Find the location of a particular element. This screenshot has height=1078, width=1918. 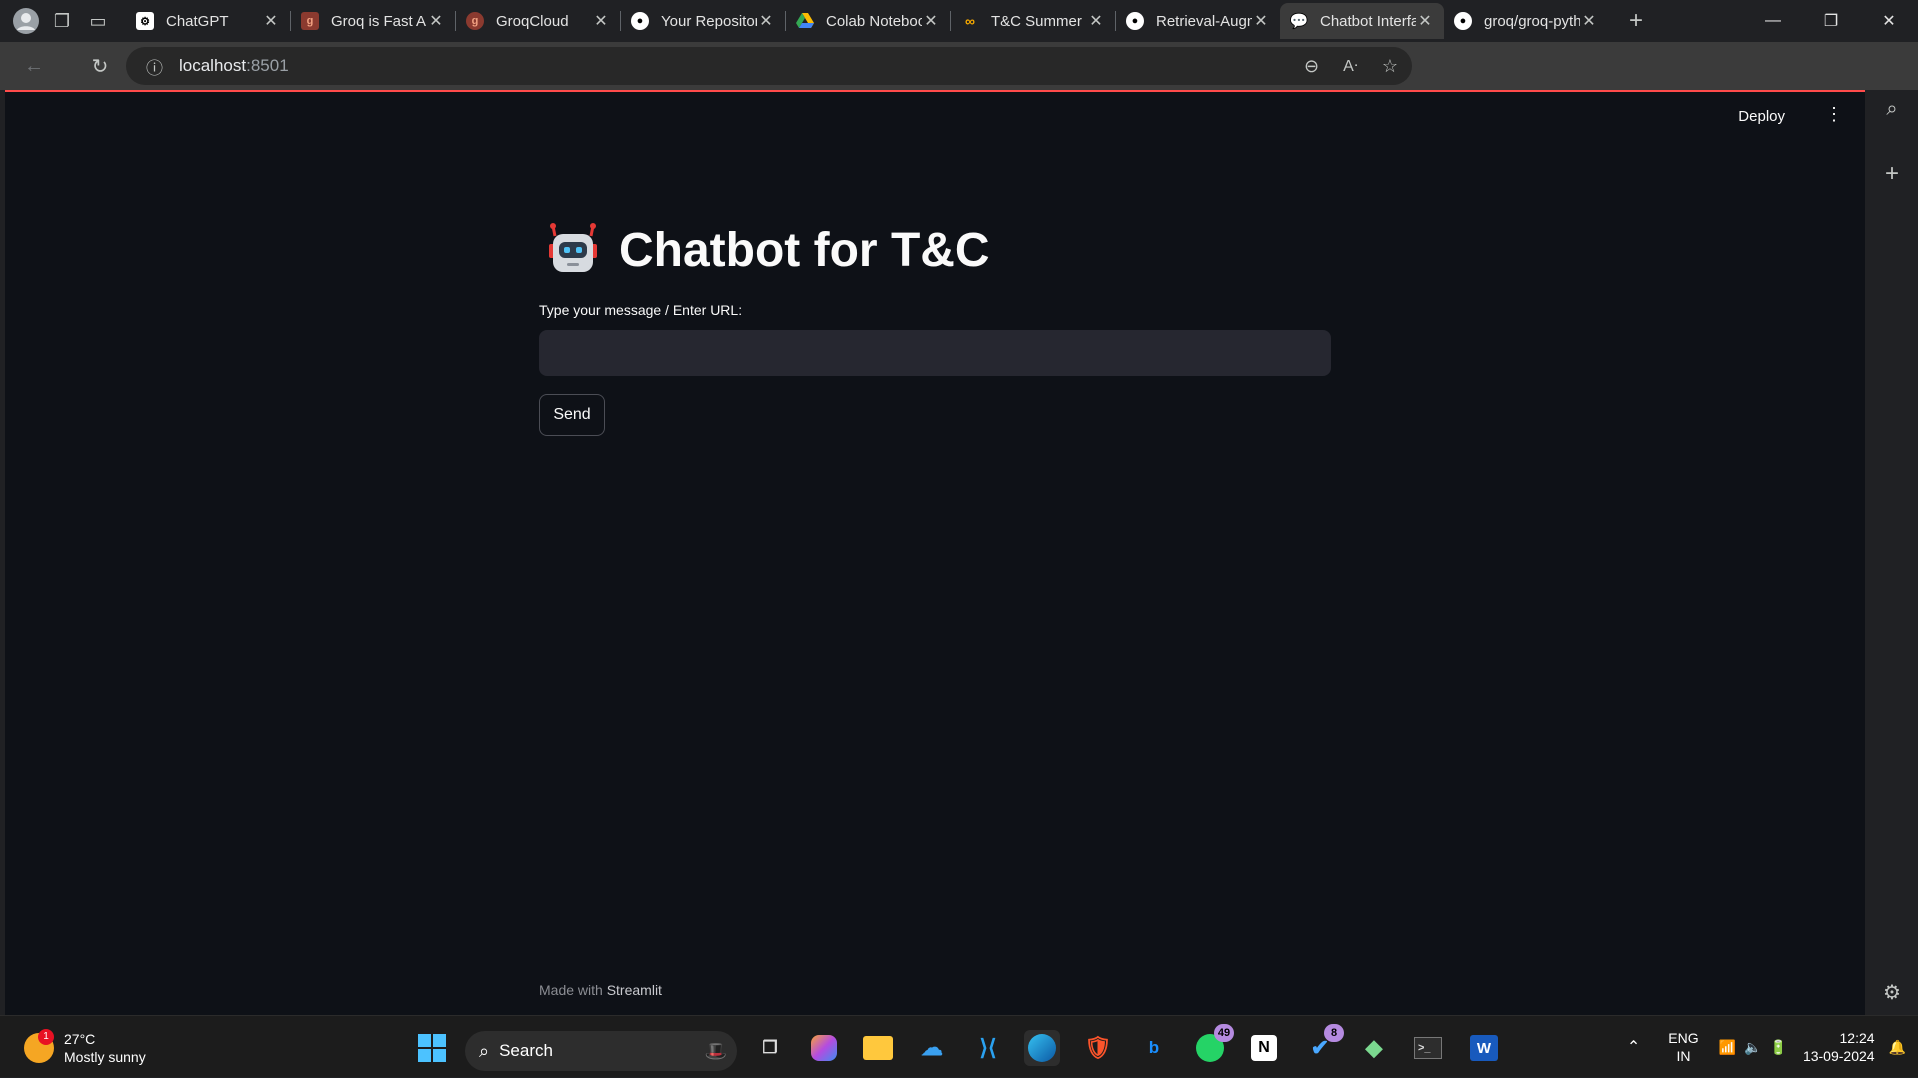

word-icon: W is located at coordinates (1484, 1048).